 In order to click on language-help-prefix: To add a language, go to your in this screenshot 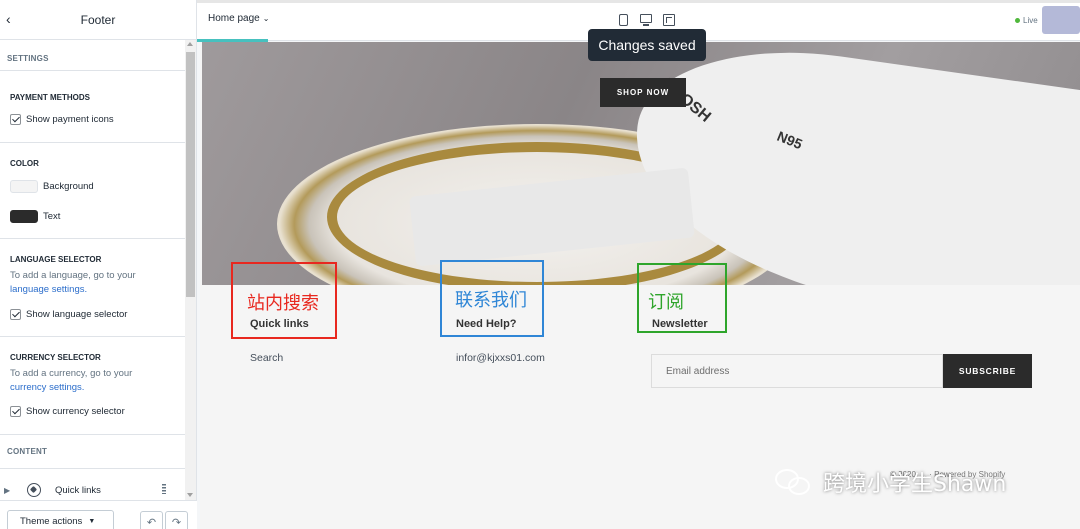, I will do `click(73, 275)`.